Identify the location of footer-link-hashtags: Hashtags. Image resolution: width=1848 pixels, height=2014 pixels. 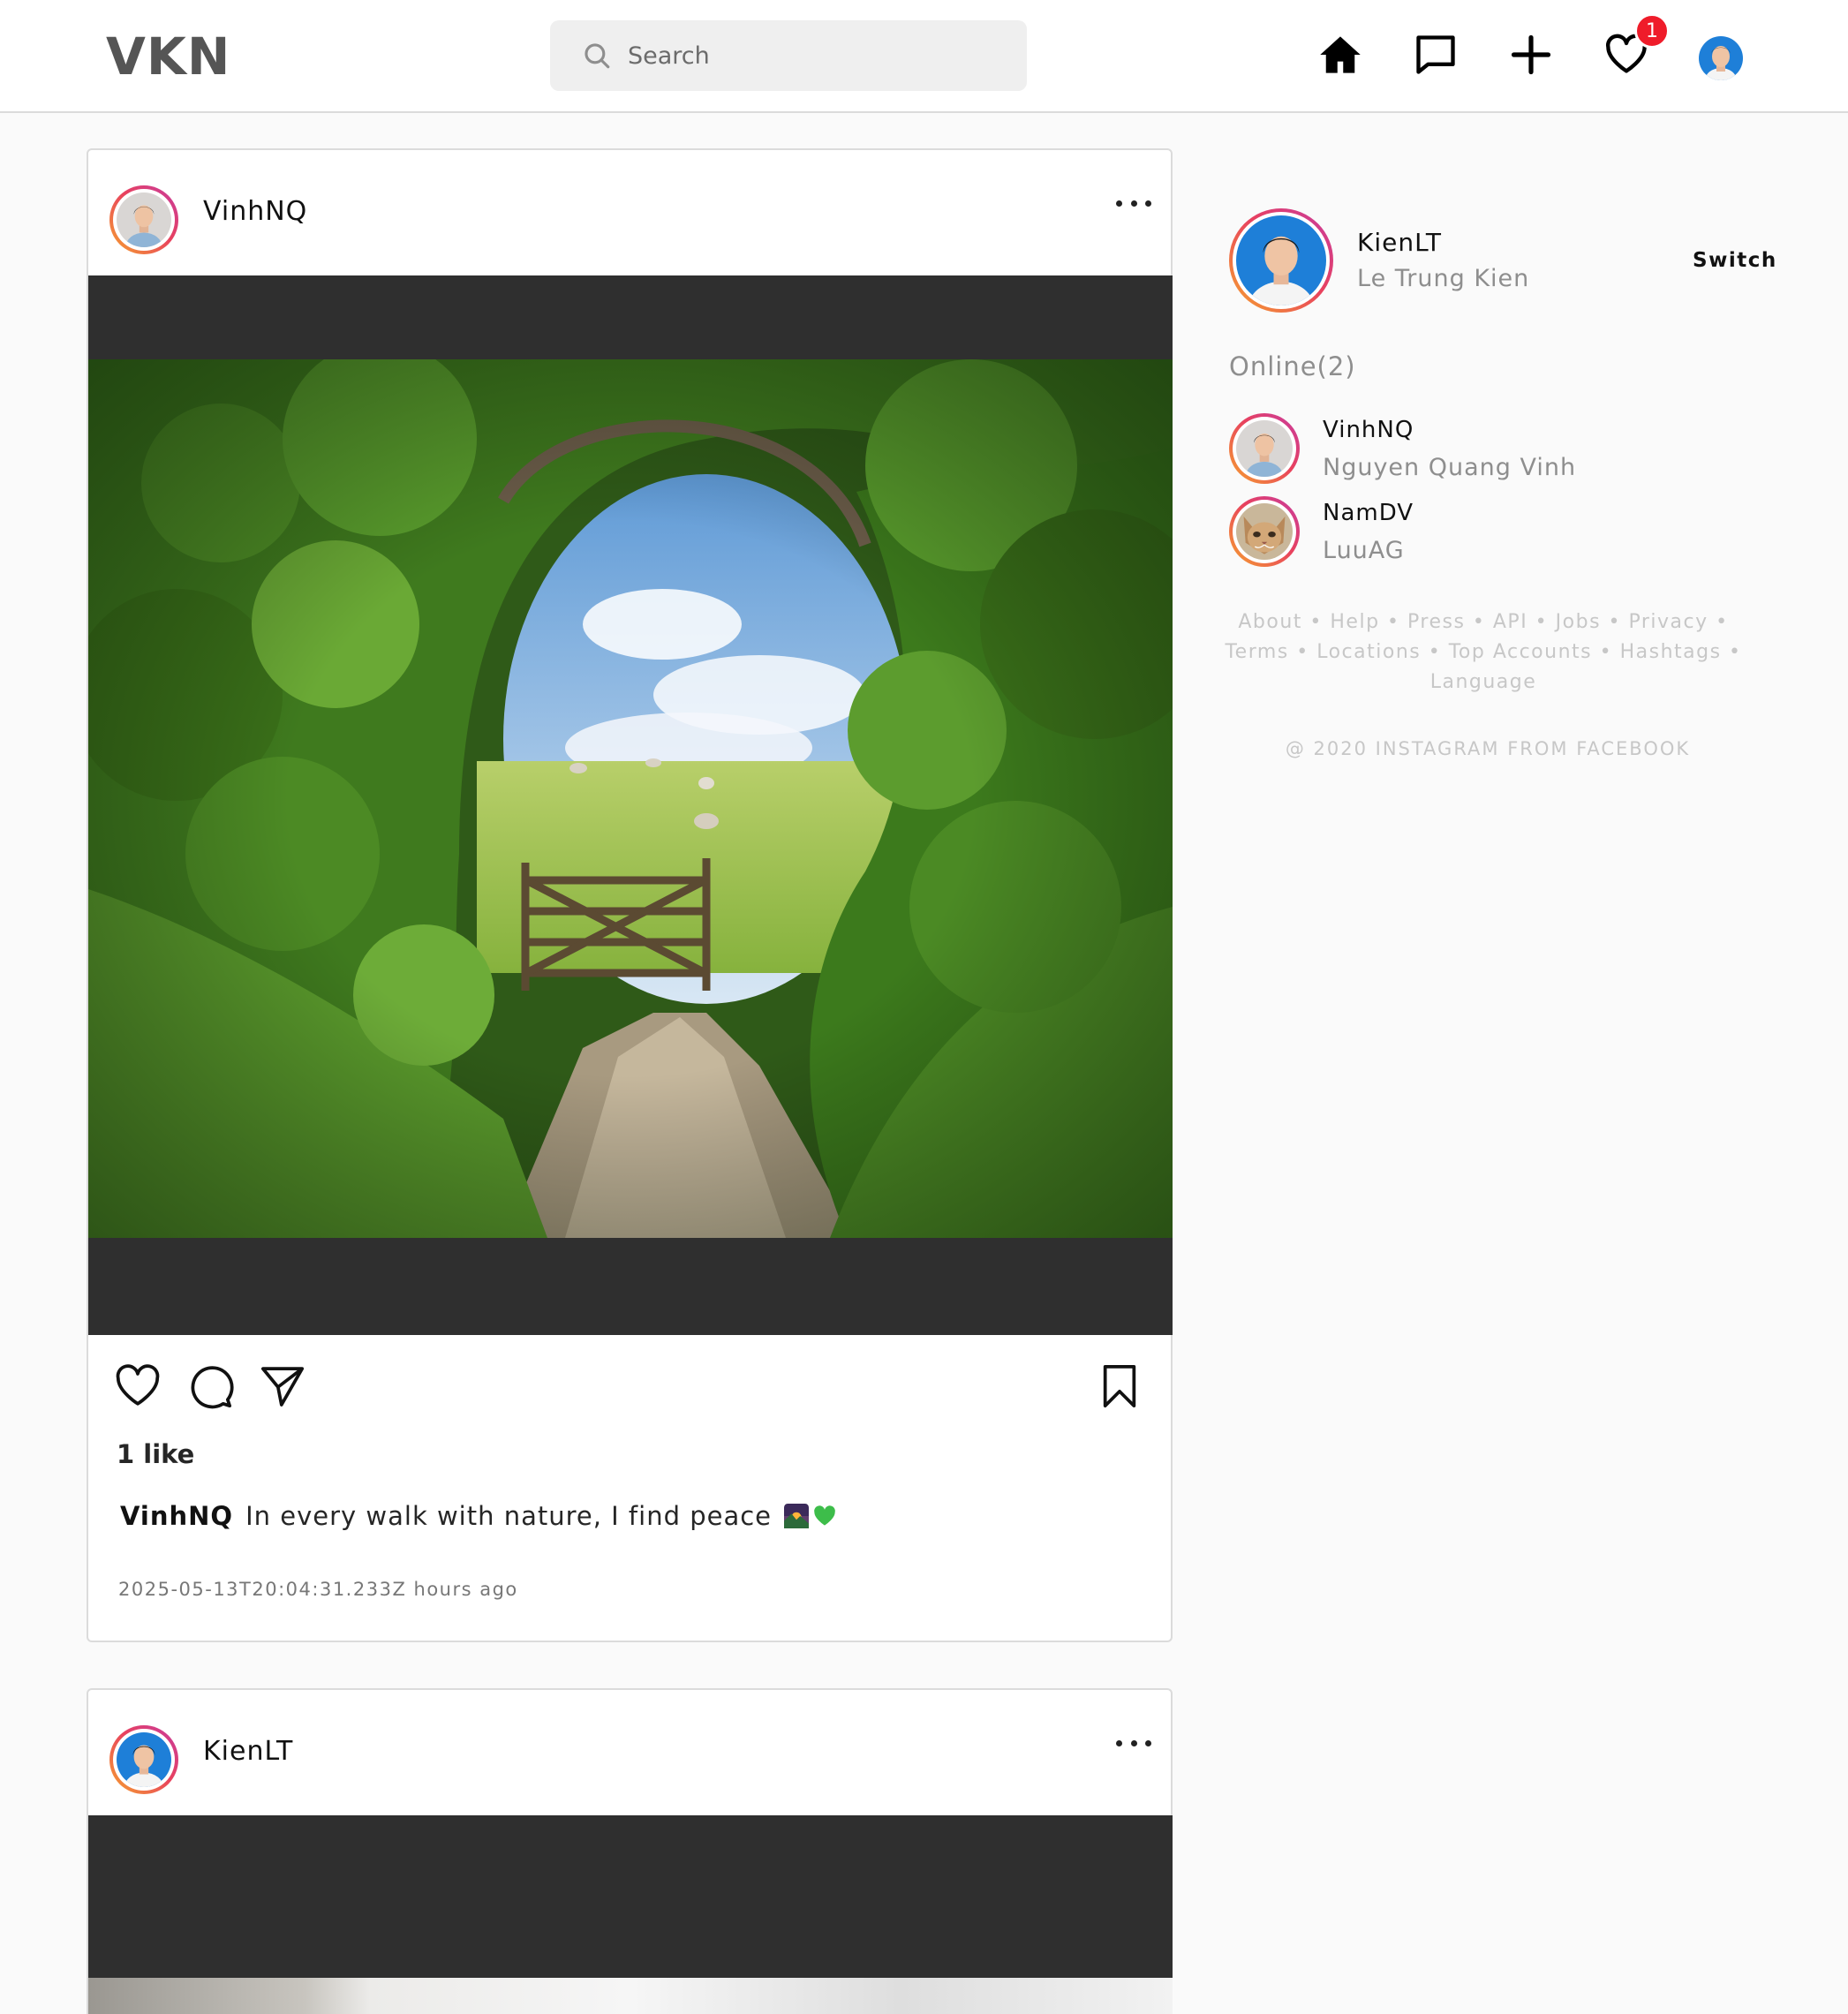
(1671, 652).